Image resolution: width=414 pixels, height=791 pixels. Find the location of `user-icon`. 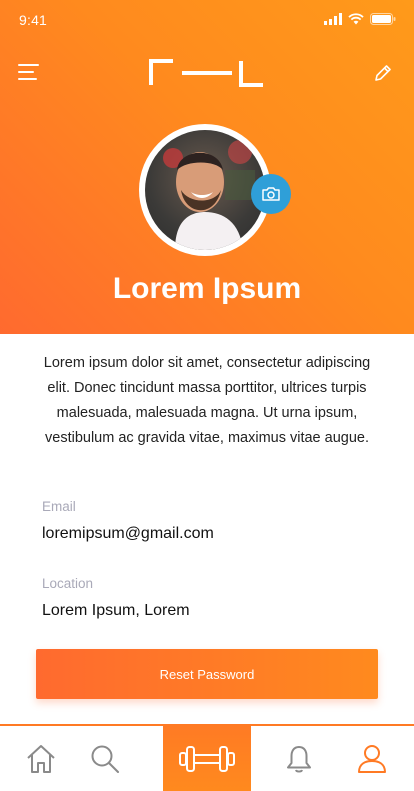

user-icon is located at coordinates (372, 758).